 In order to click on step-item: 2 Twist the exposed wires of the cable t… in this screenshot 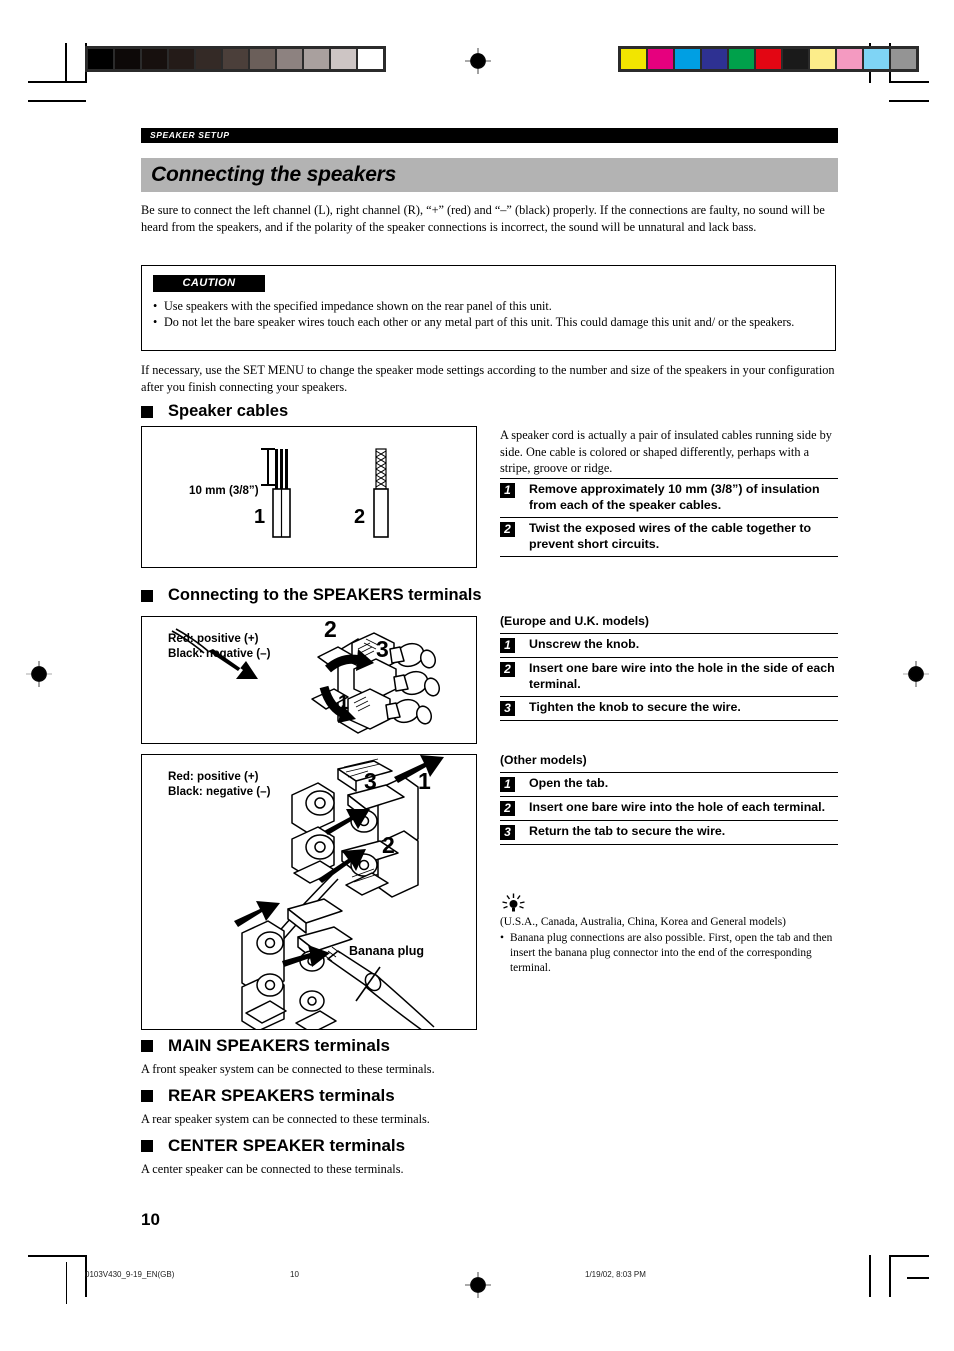, I will do `click(669, 537)`.